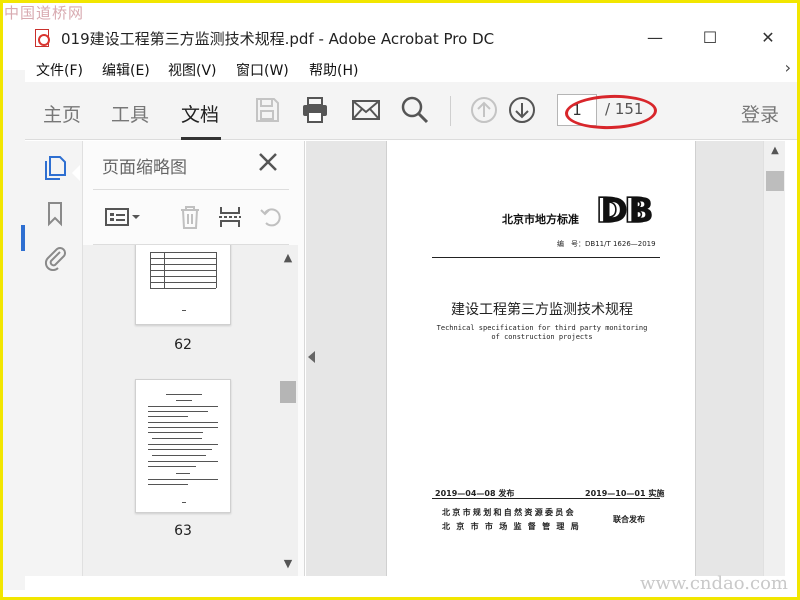 The width and height of the screenshot is (800, 600). I want to click on scroll-down-icon: ▼, so click(288, 564).